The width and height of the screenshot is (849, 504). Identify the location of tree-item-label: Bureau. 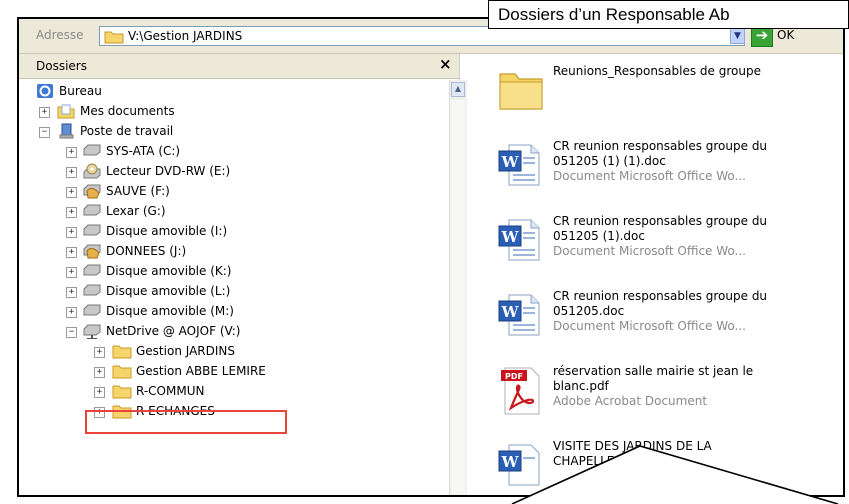
(80, 91).